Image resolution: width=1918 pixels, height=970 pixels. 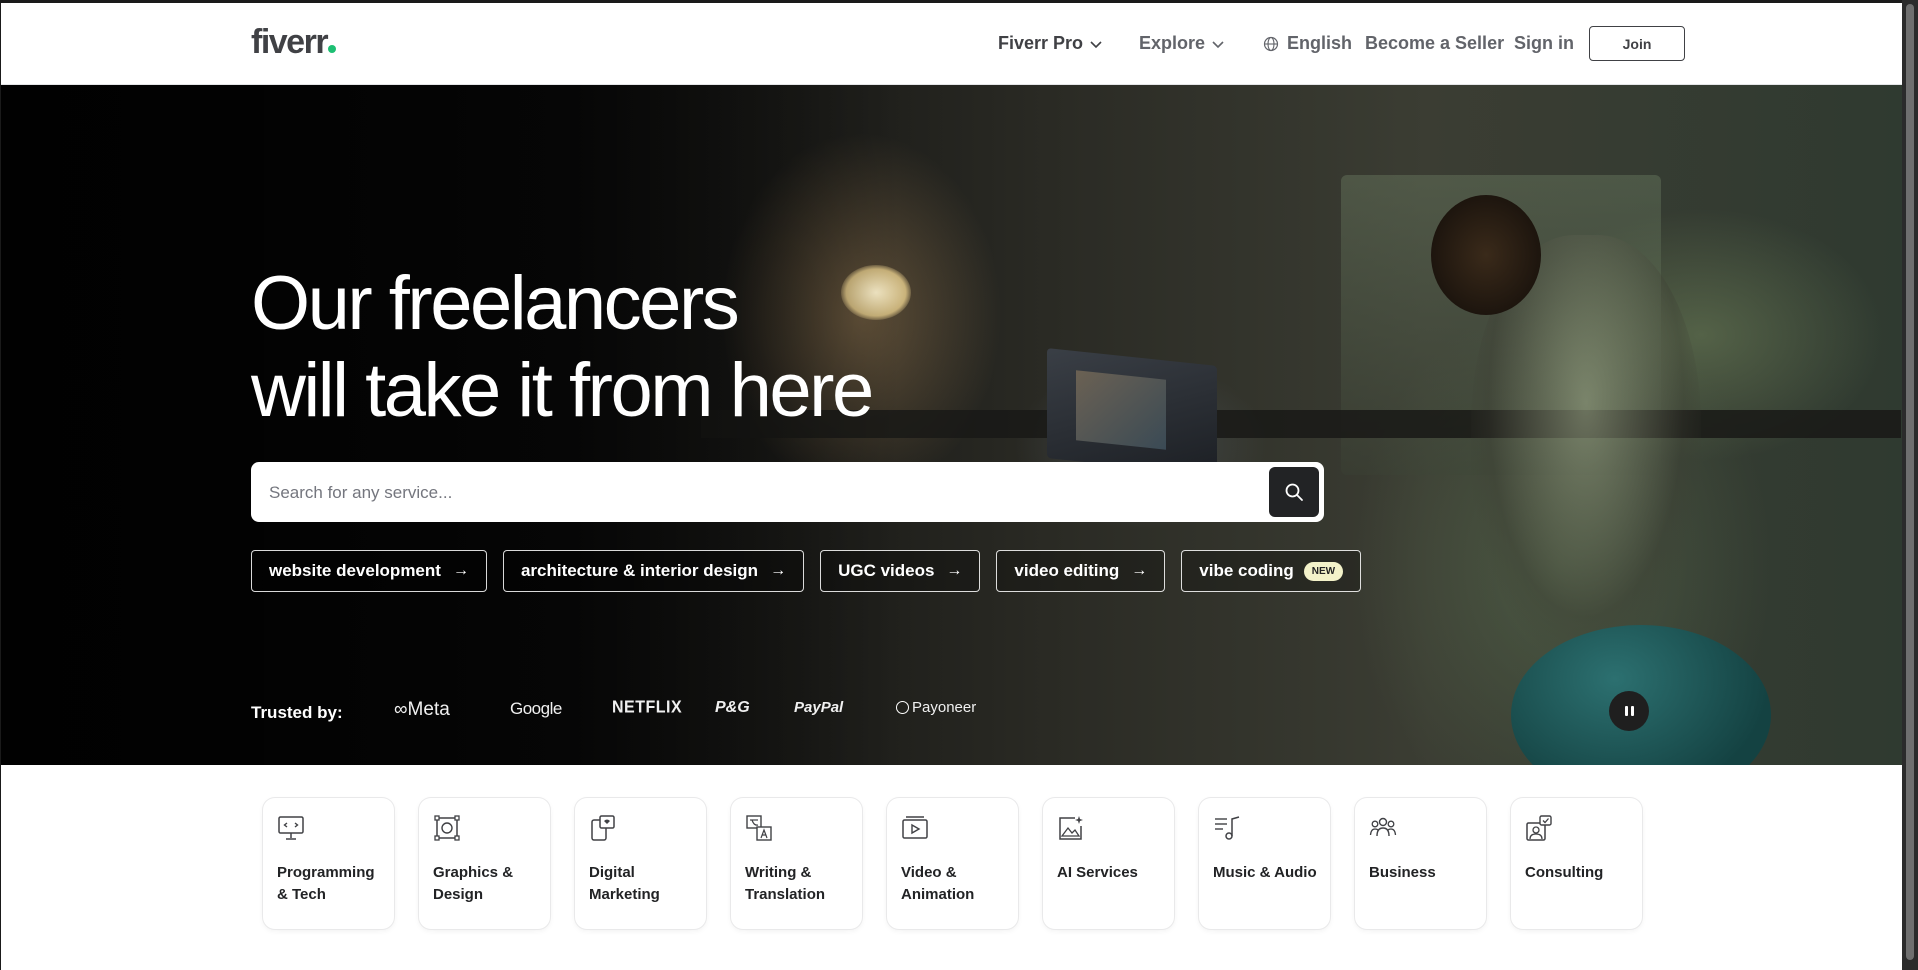 What do you see at coordinates (562, 390) in the screenshot?
I see `hero-title-line-2: will take it from here` at bounding box center [562, 390].